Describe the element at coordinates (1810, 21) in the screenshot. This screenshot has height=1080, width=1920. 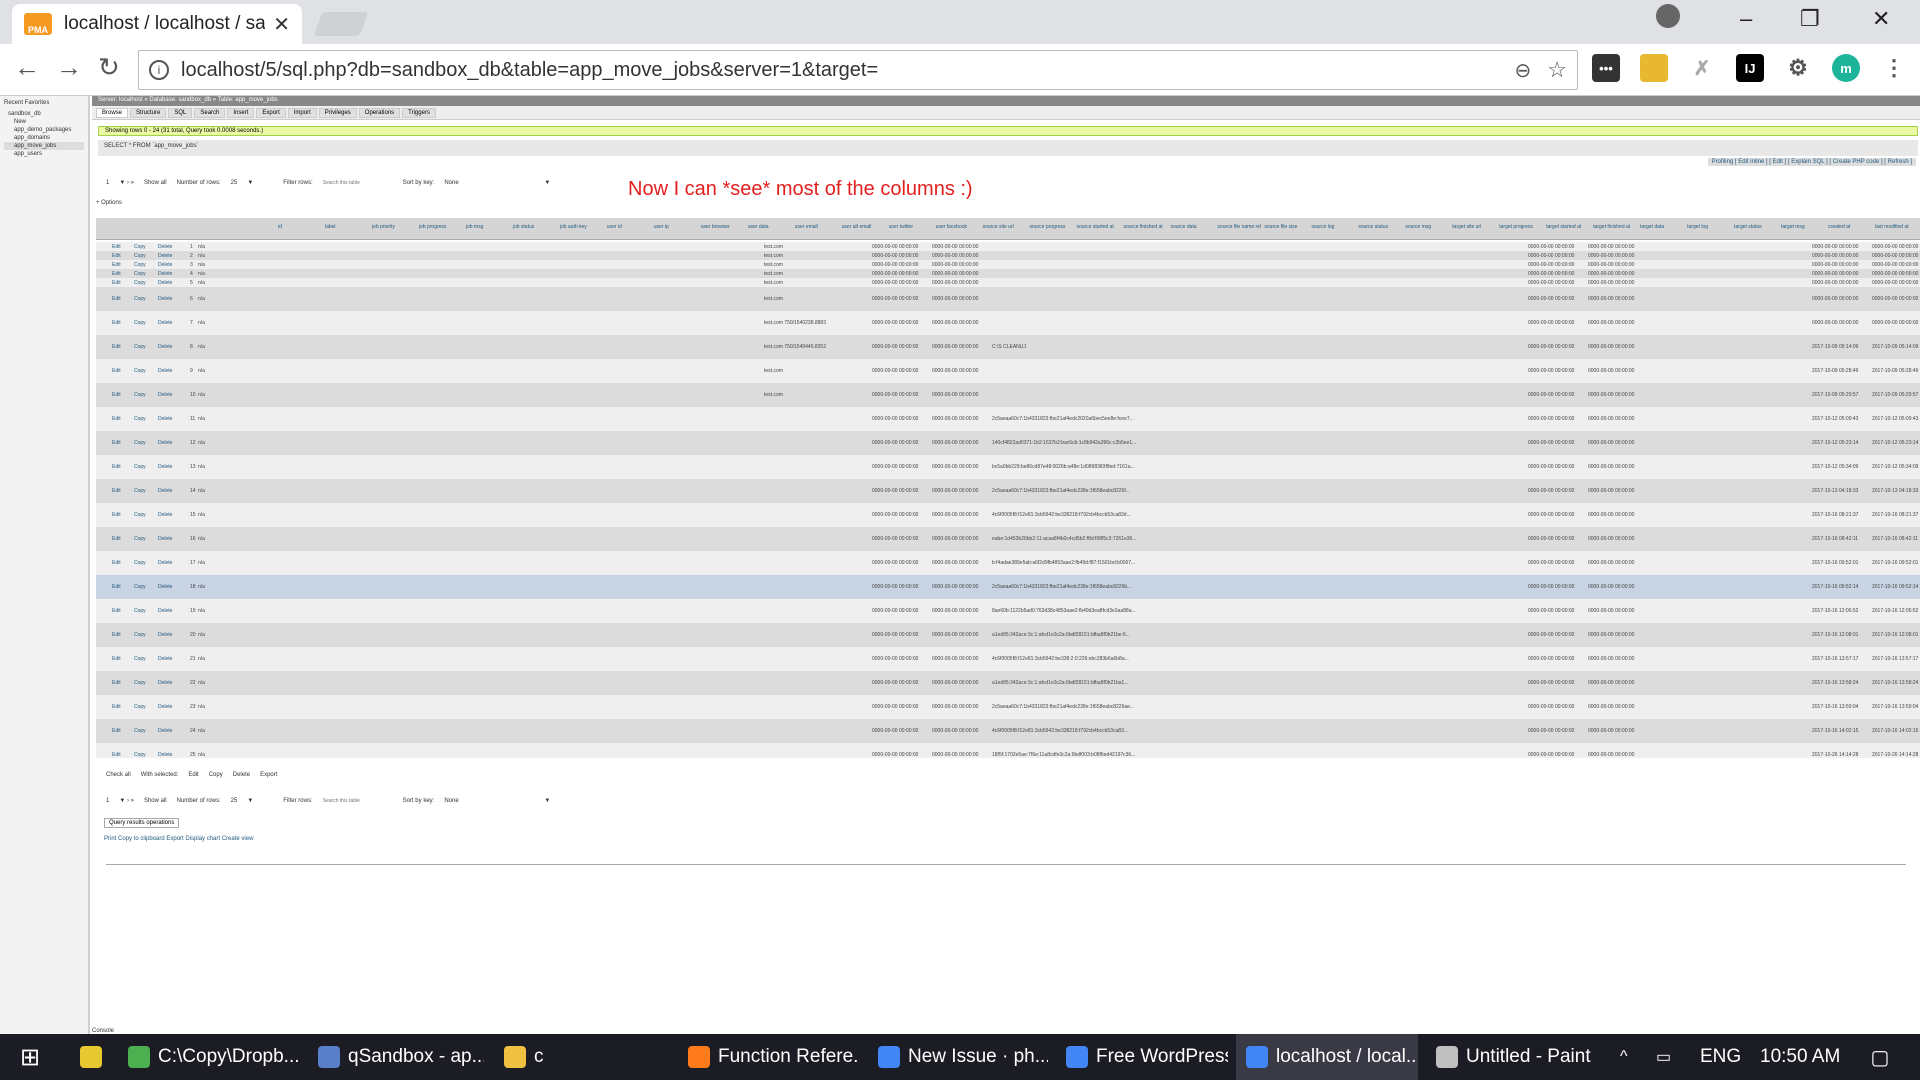
I see `restore-icon: ❐` at that location.